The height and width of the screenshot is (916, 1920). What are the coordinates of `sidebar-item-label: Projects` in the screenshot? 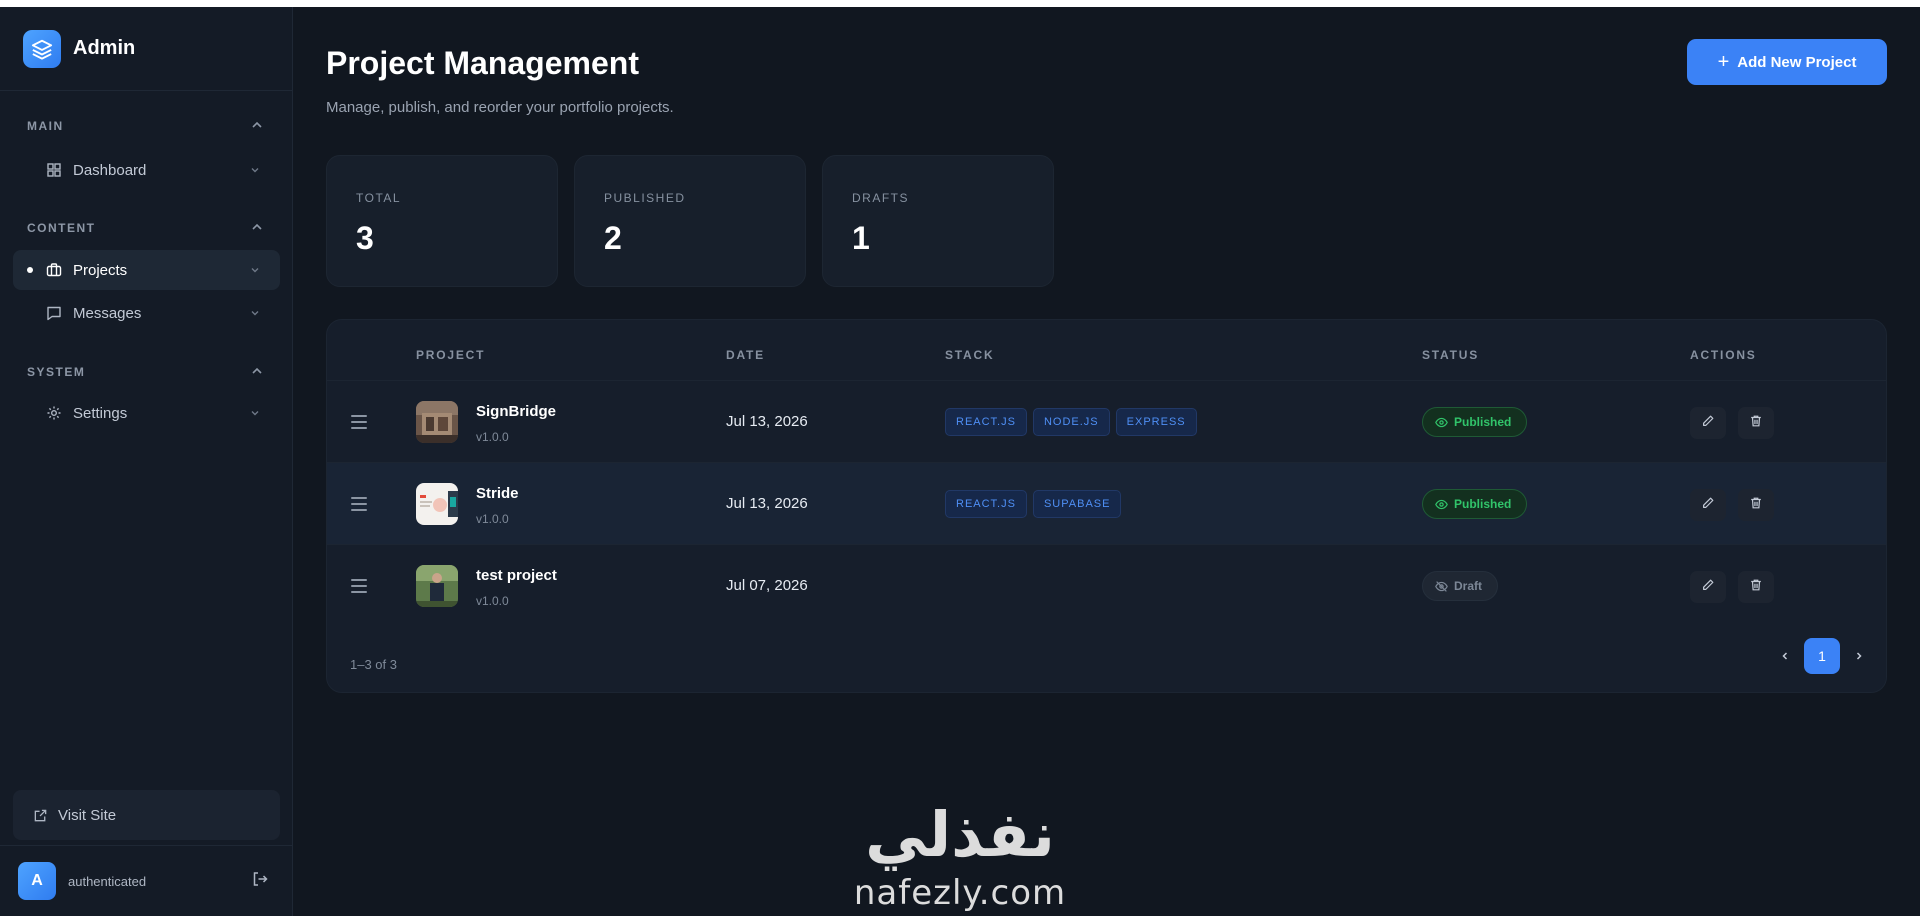 It's located at (100, 270).